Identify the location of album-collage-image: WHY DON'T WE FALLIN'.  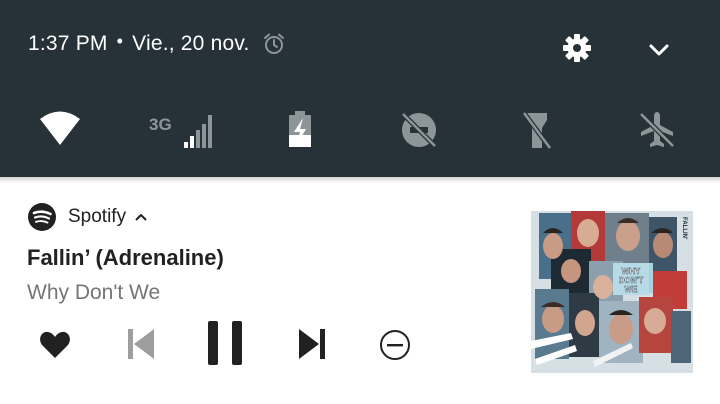
(612, 292).